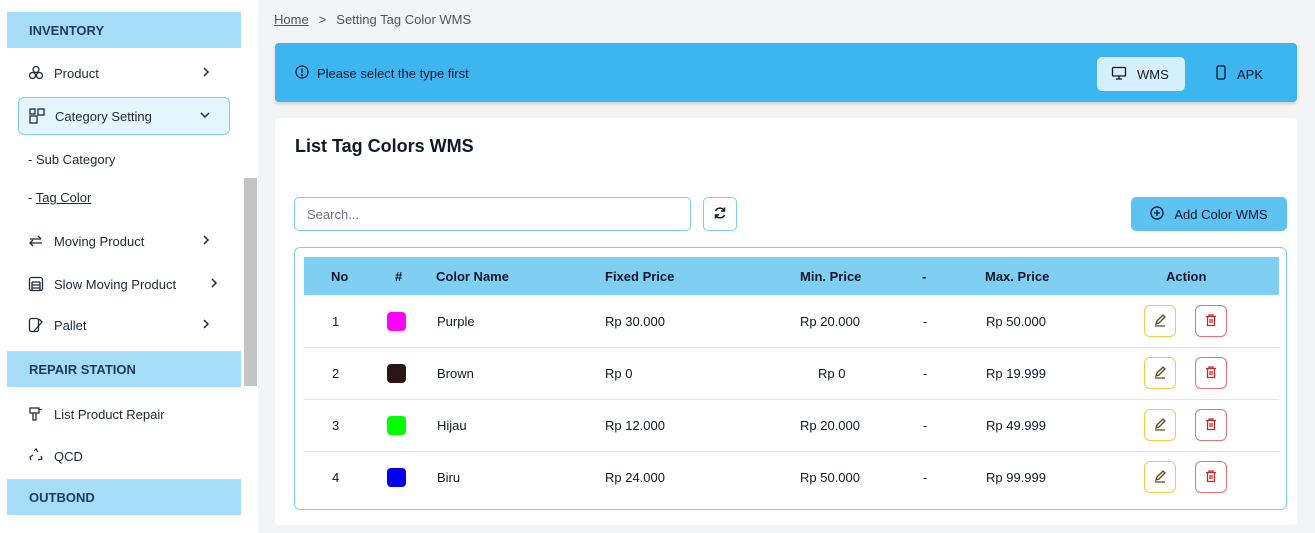 This screenshot has height=533, width=1315. What do you see at coordinates (115, 284) in the screenshot?
I see `sidebar-item-label: Slow Moving Product` at bounding box center [115, 284].